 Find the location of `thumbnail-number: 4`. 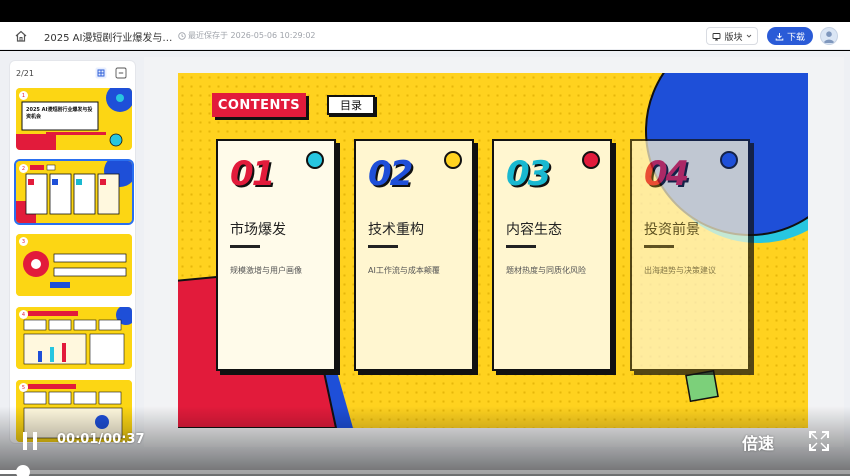

thumbnail-number: 4 is located at coordinates (23, 314).